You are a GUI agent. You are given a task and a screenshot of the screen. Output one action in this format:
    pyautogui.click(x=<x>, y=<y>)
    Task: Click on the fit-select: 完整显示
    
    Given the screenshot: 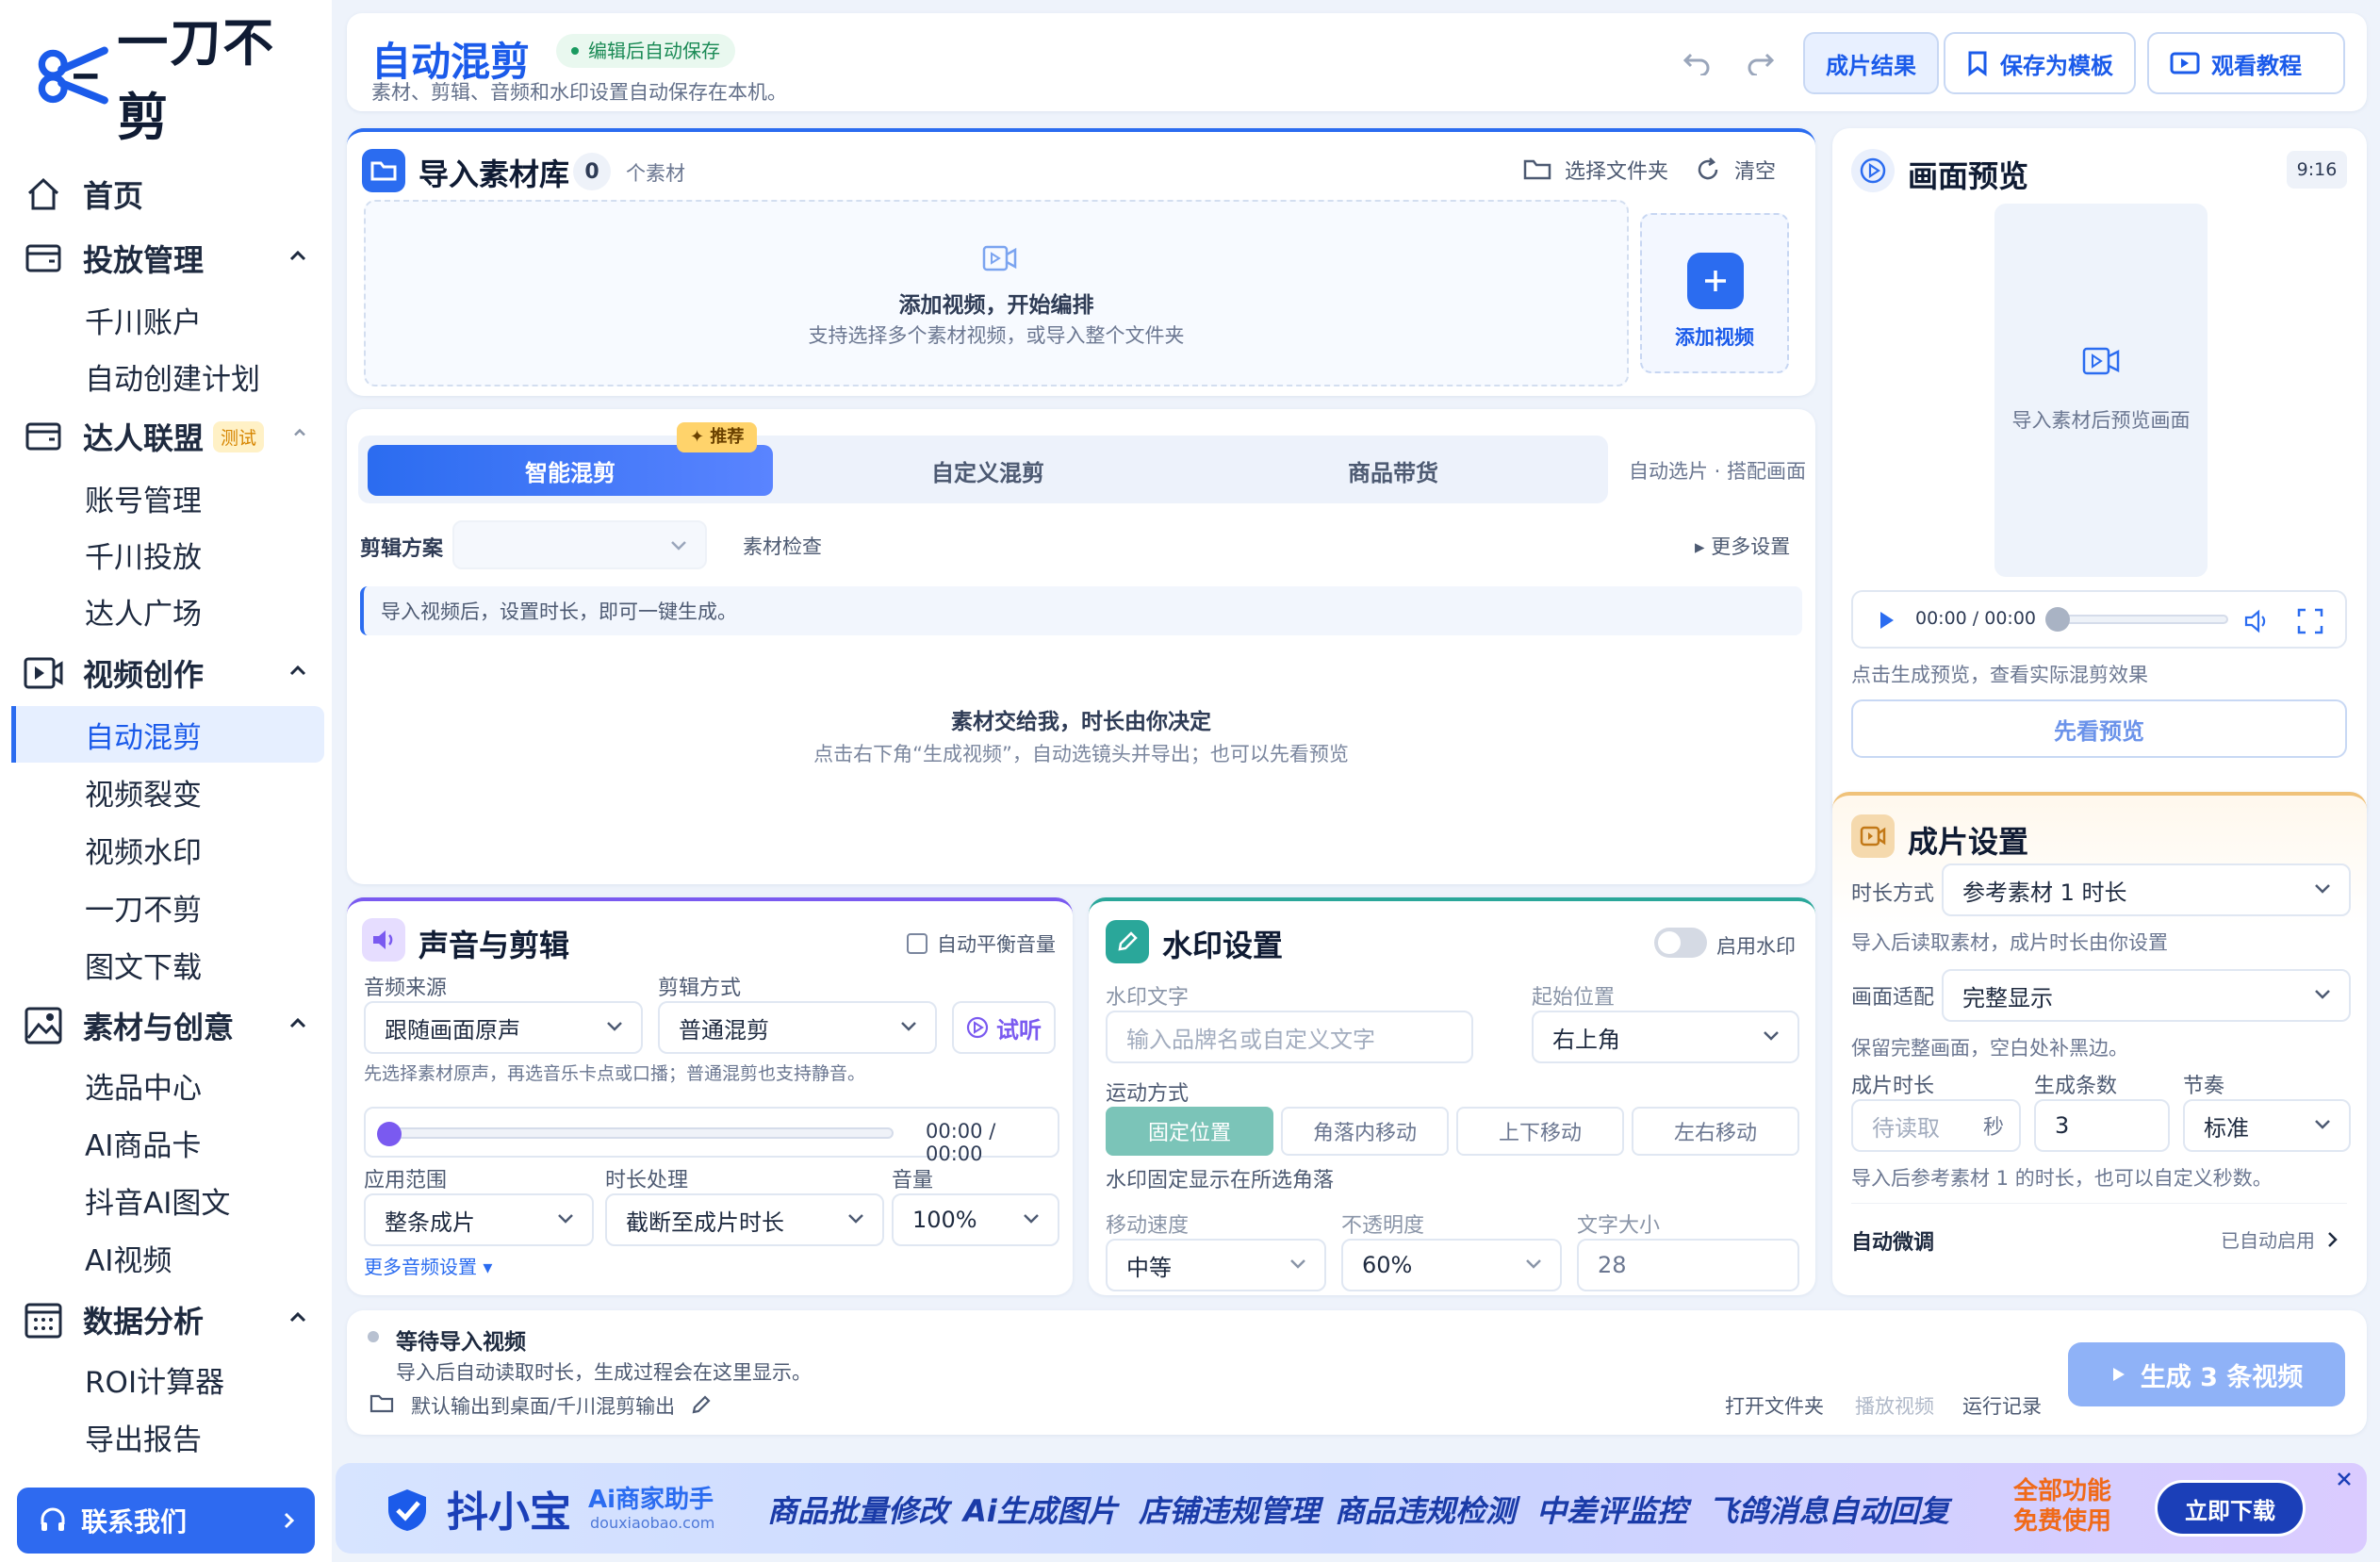 What is the action you would take?
    pyautogui.click(x=2146, y=995)
    